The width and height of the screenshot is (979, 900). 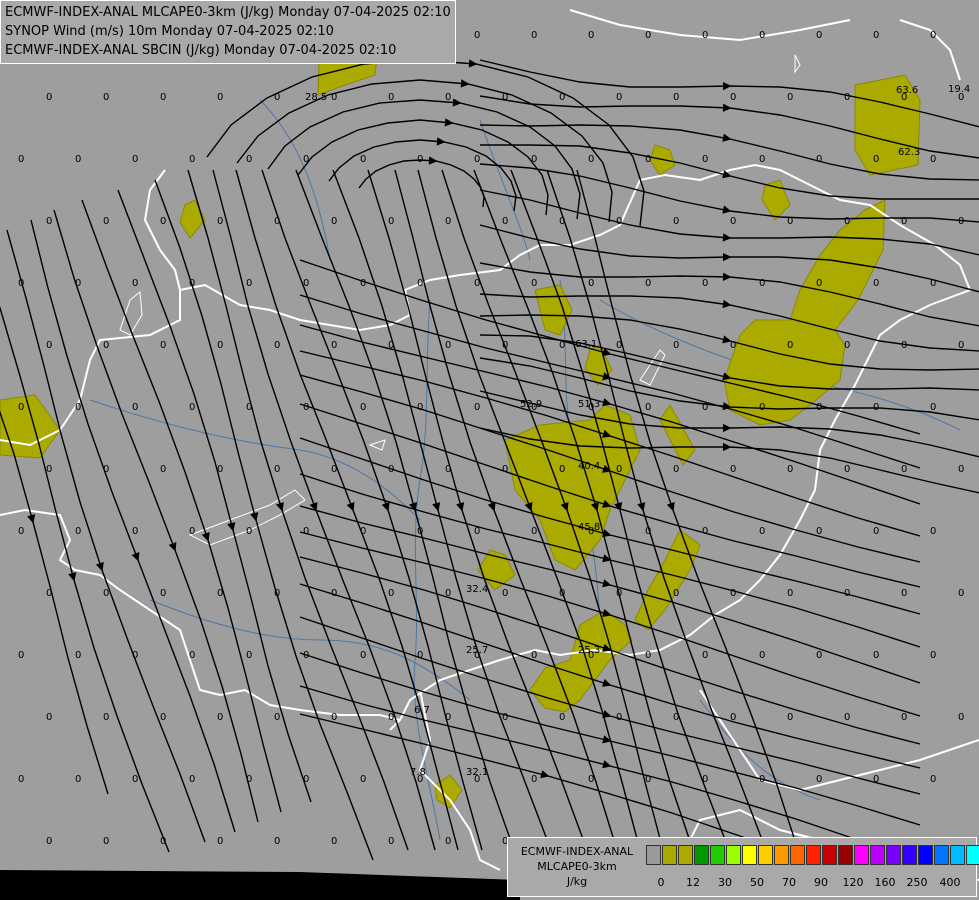 I want to click on cape-value-label: 6.7, so click(x=422, y=710).